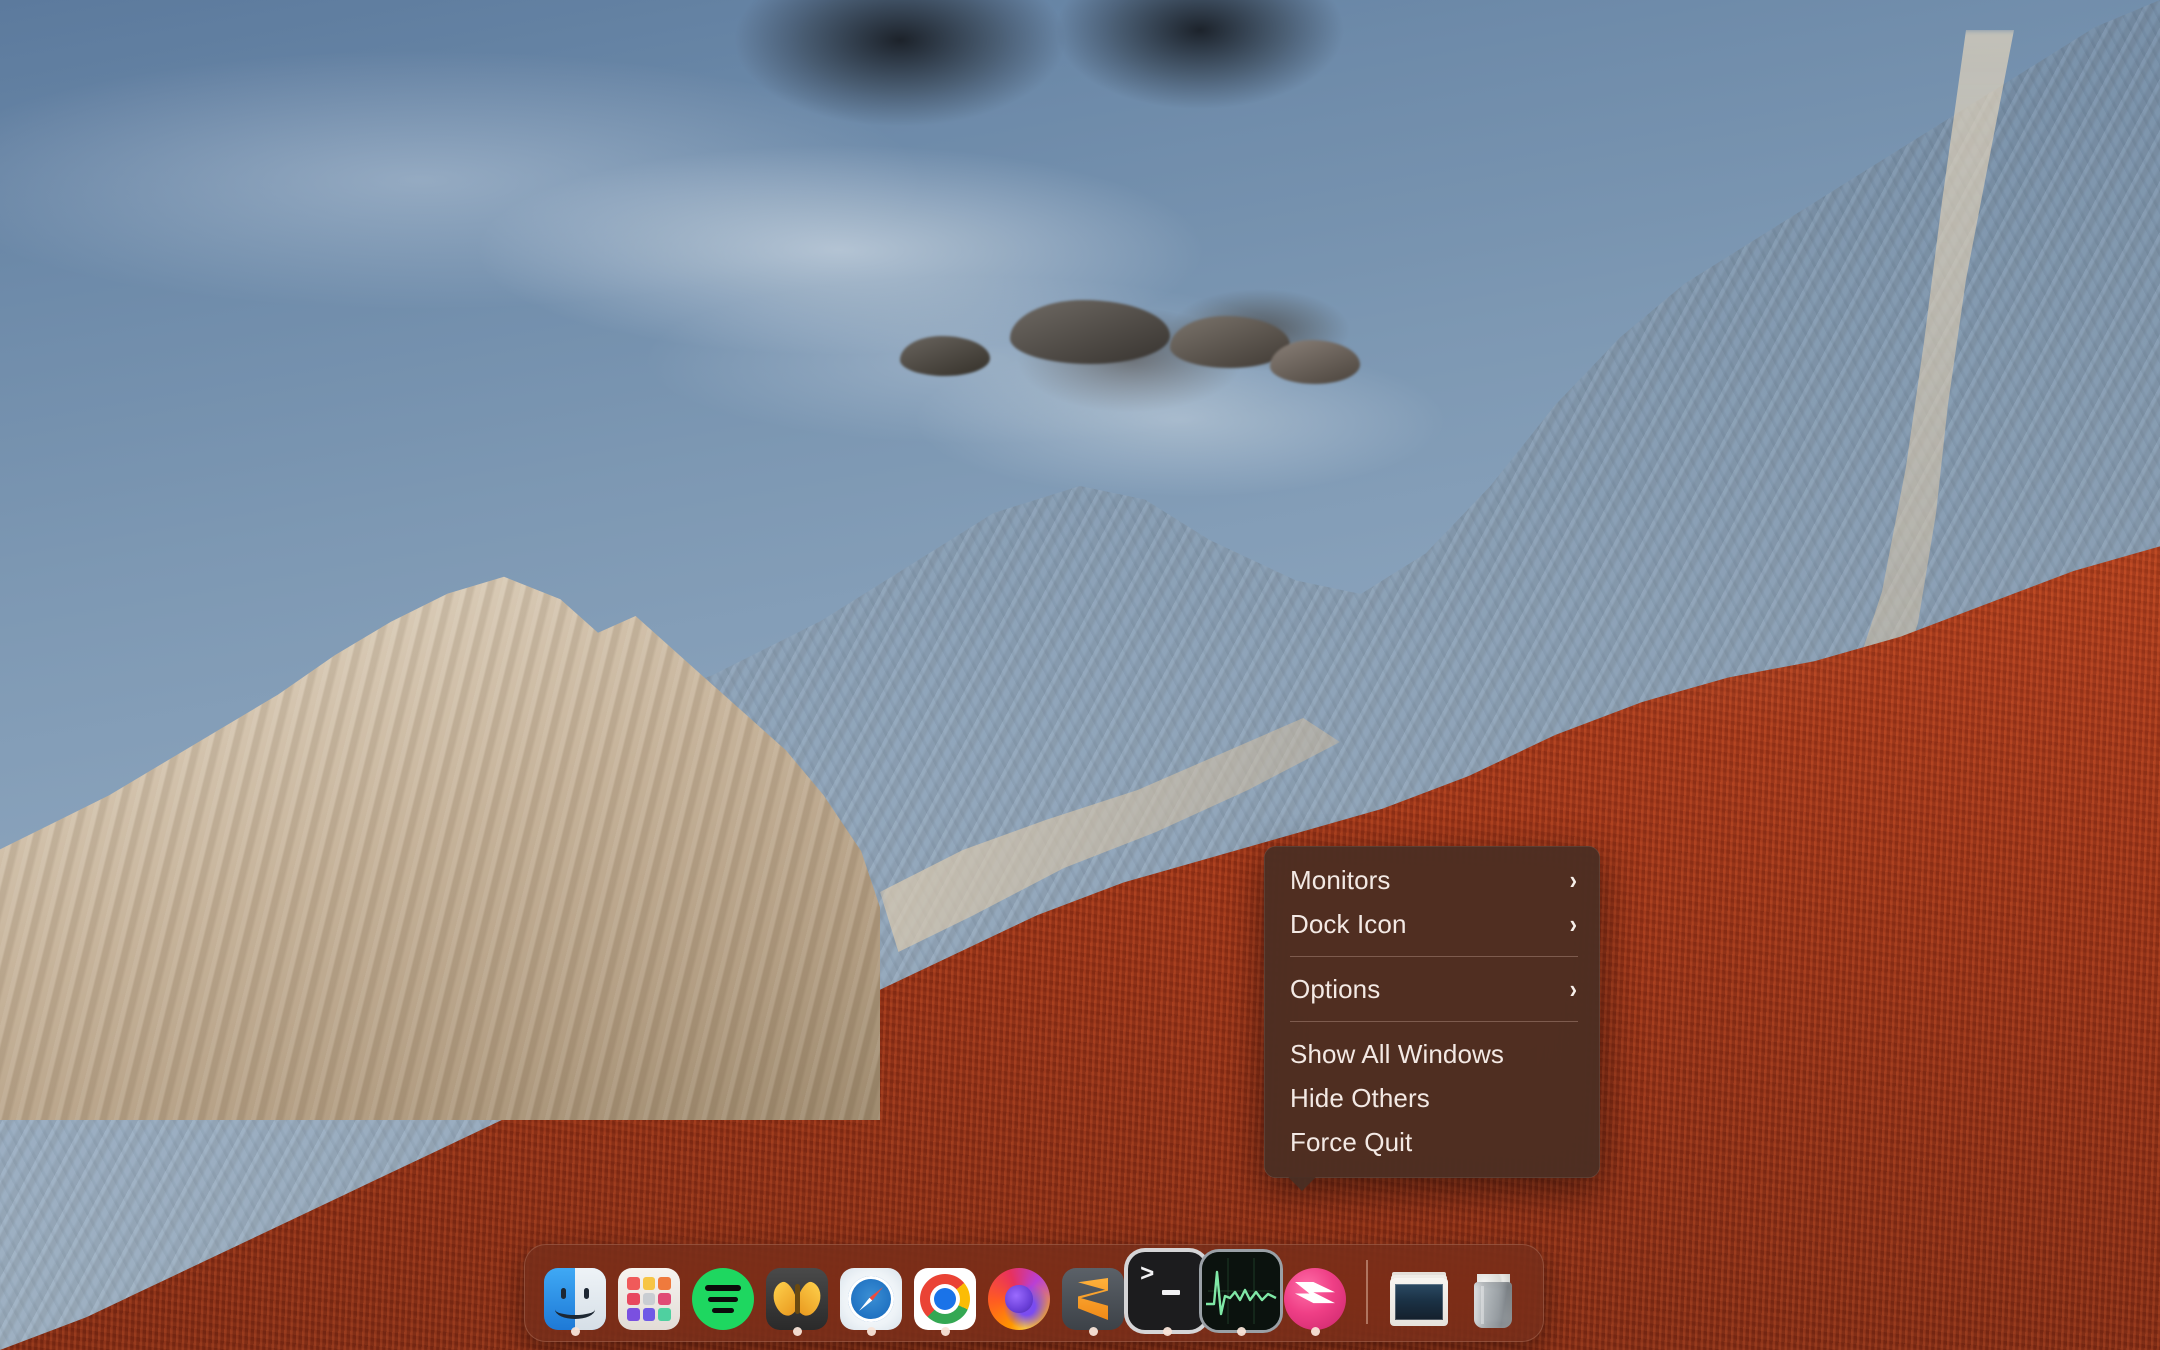 The image size is (2160, 1350). Describe the element at coordinates (1351, 1142) in the screenshot. I see `menu-item-label: Force Quit` at that location.